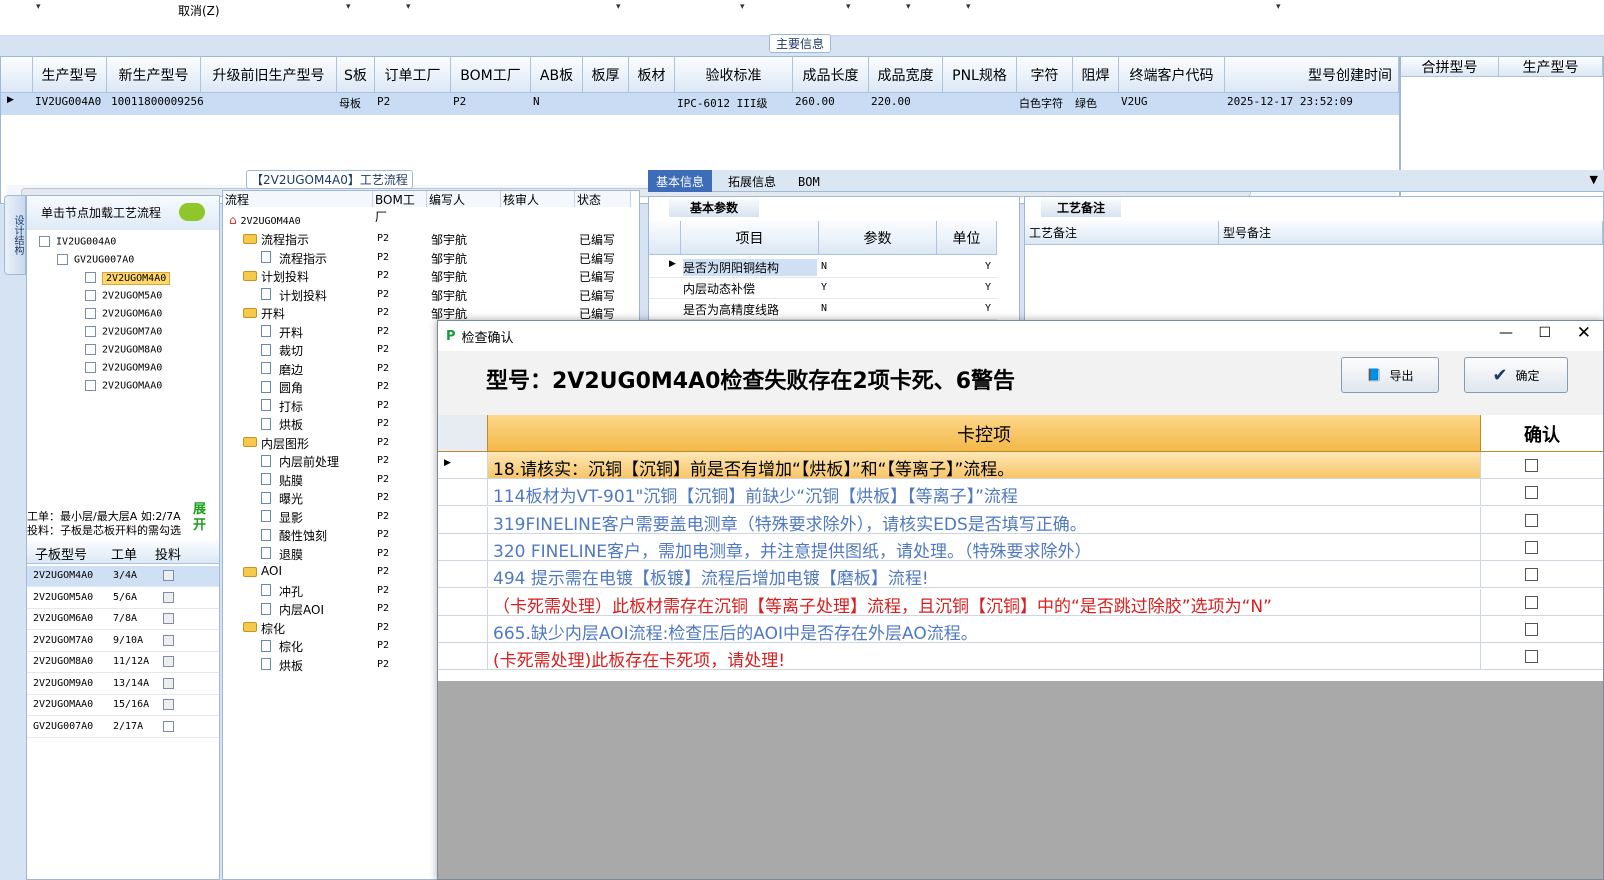 The width and height of the screenshot is (1604, 880). I want to click on tree-node: IV2UG004A0, so click(77, 242).